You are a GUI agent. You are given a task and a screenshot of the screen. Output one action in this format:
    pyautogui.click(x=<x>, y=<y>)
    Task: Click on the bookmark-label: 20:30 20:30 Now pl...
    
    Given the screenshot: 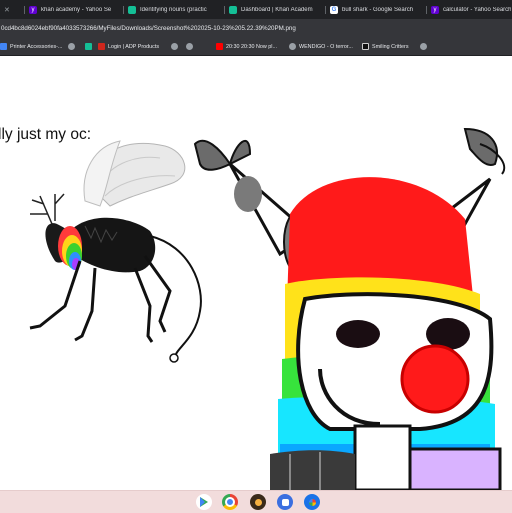 What is the action you would take?
    pyautogui.click(x=251, y=46)
    